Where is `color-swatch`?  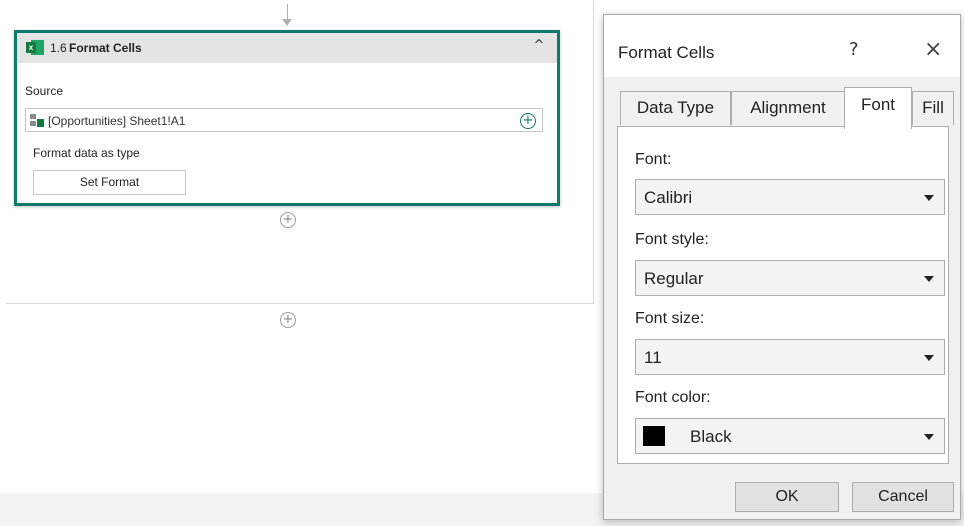 color-swatch is located at coordinates (654, 436).